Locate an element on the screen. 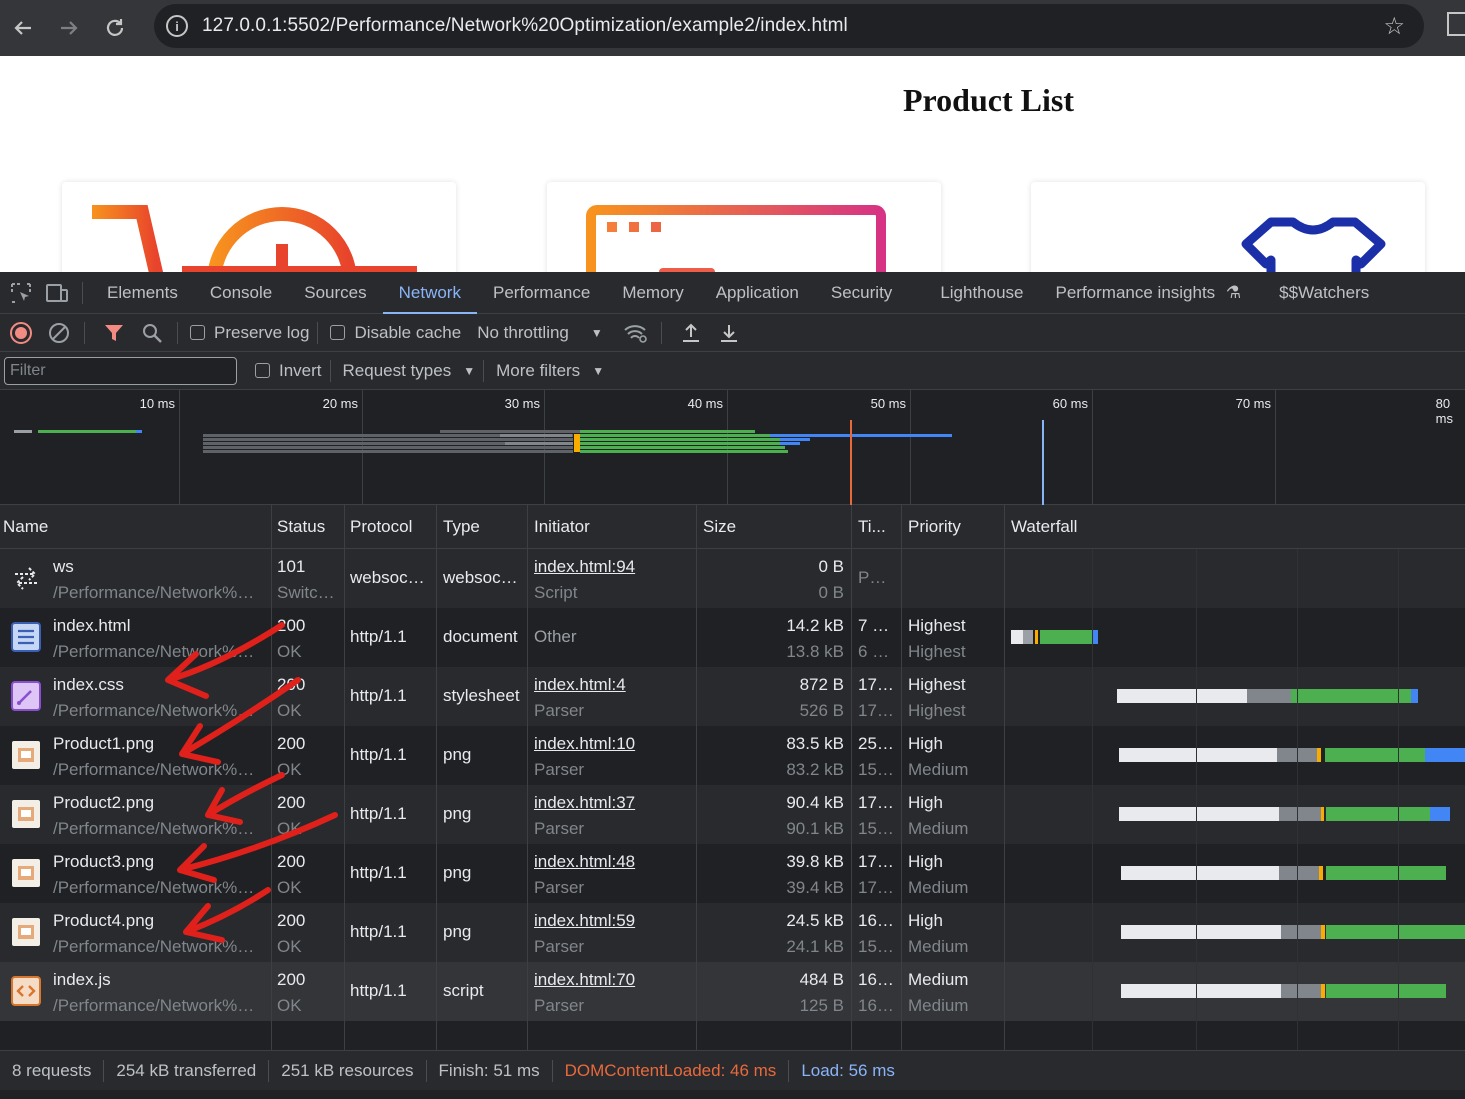  tab-sources: Sources is located at coordinates (335, 293).